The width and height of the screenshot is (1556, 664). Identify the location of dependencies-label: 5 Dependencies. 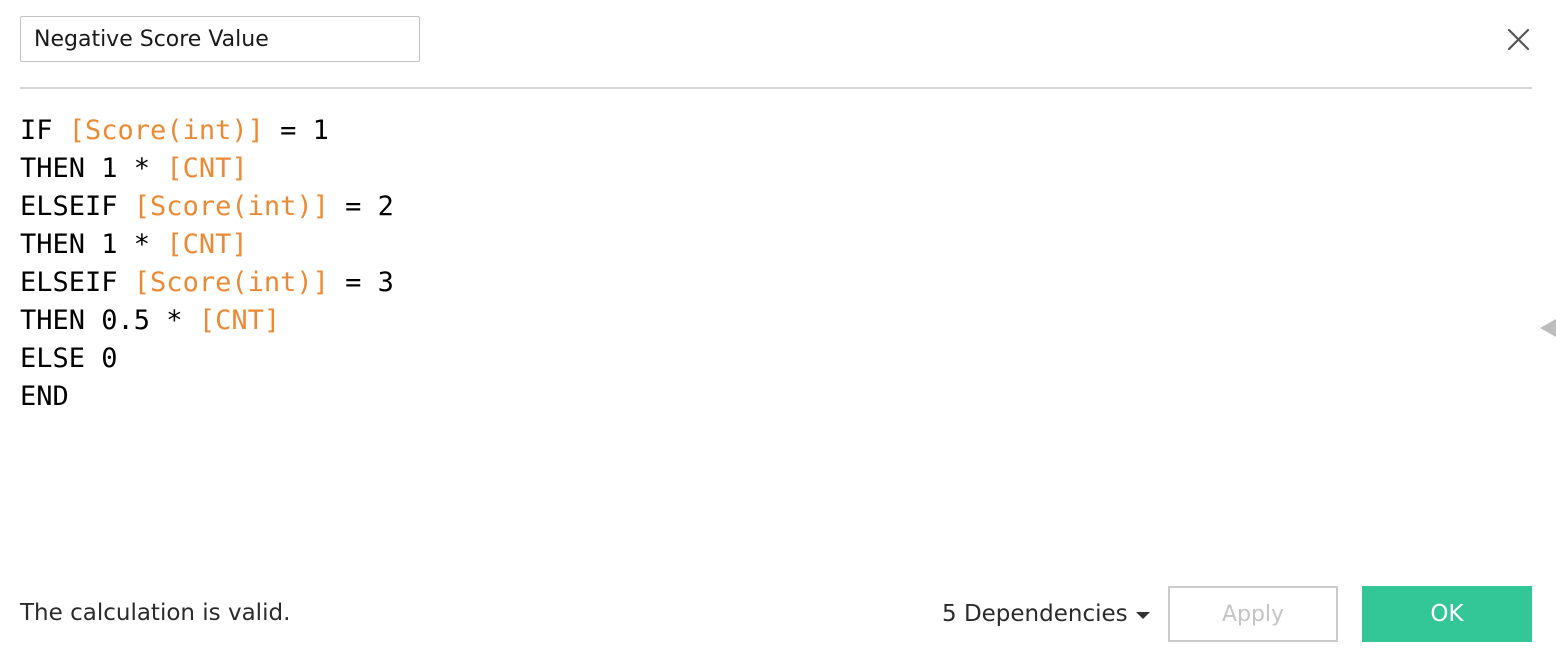
(1035, 614).